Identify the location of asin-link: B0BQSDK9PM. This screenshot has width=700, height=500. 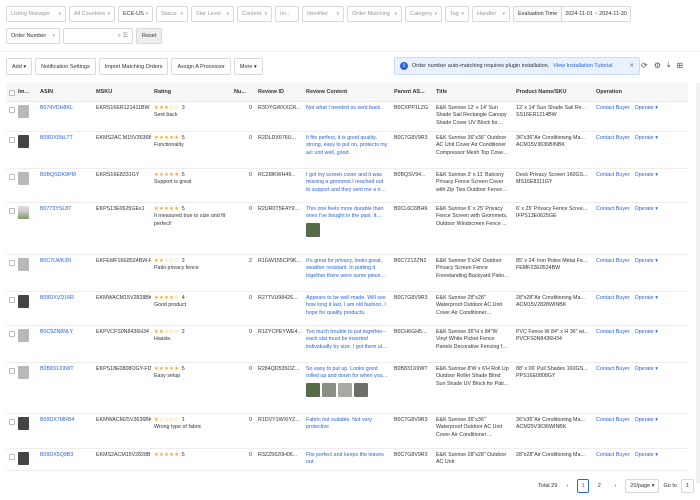
(58, 175).